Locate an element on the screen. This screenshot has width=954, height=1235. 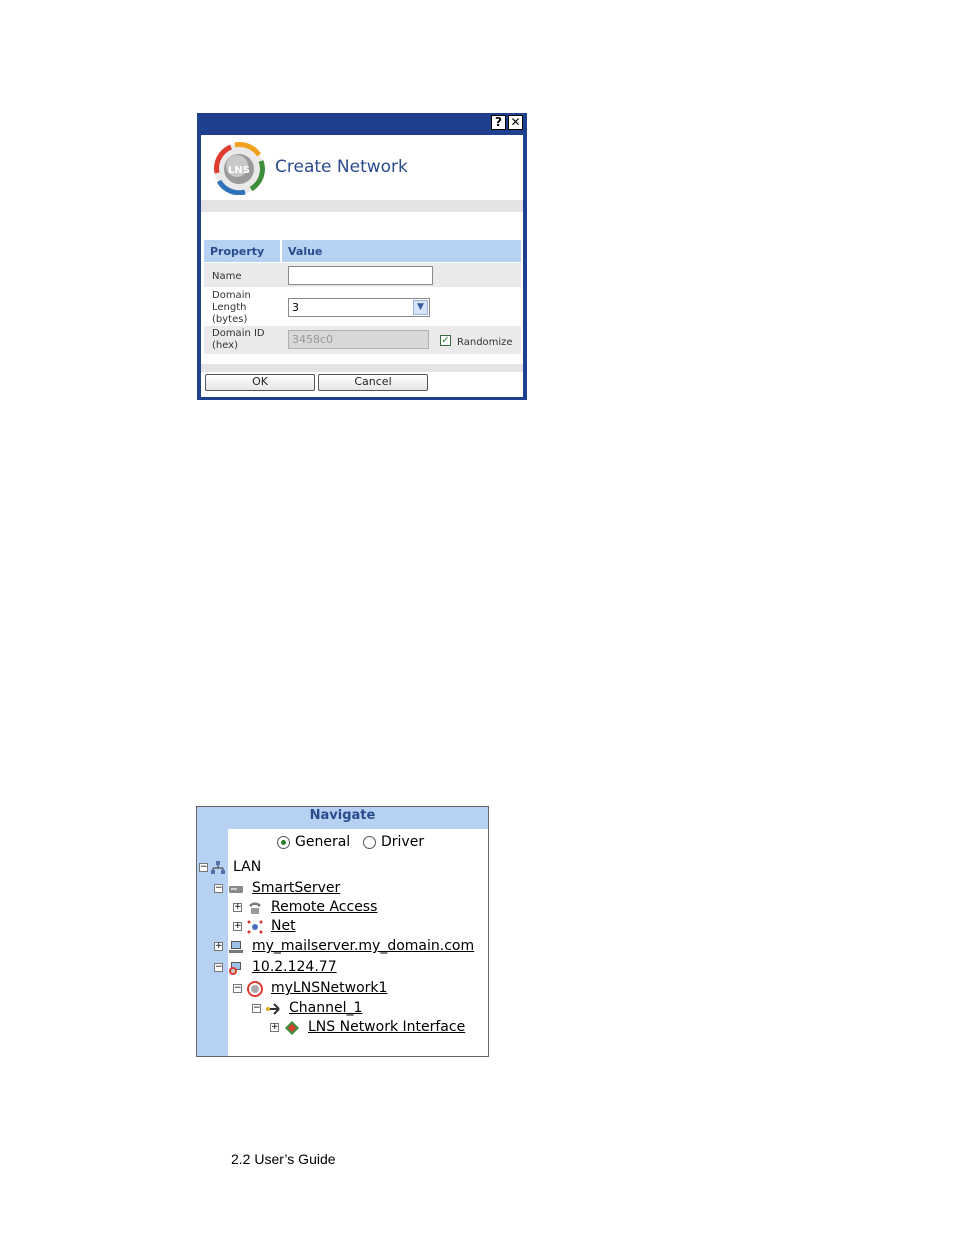
domain-length-row: Domain Length (bytes) 3 ▼ is located at coordinates (362, 306).